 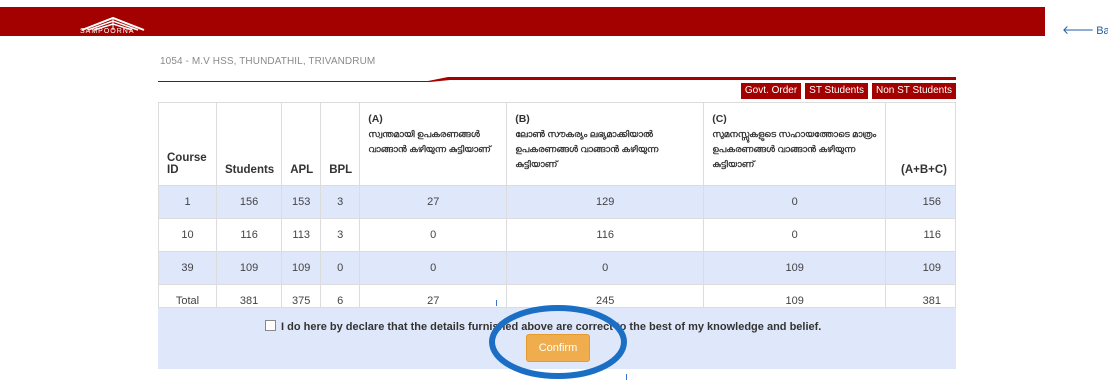 I want to click on cell-apl: 113, so click(x=301, y=235).